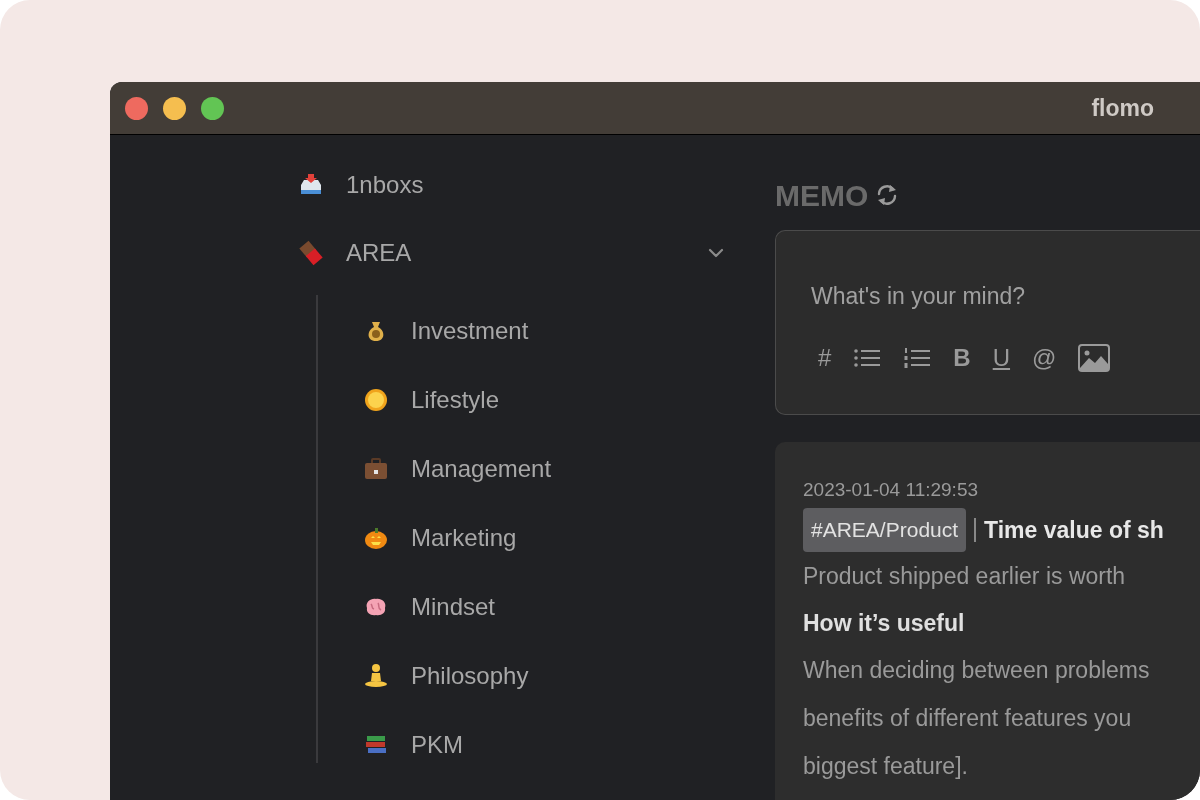 The height and width of the screenshot is (800, 1200). Describe the element at coordinates (376, 676) in the screenshot. I see `person-icon` at that location.